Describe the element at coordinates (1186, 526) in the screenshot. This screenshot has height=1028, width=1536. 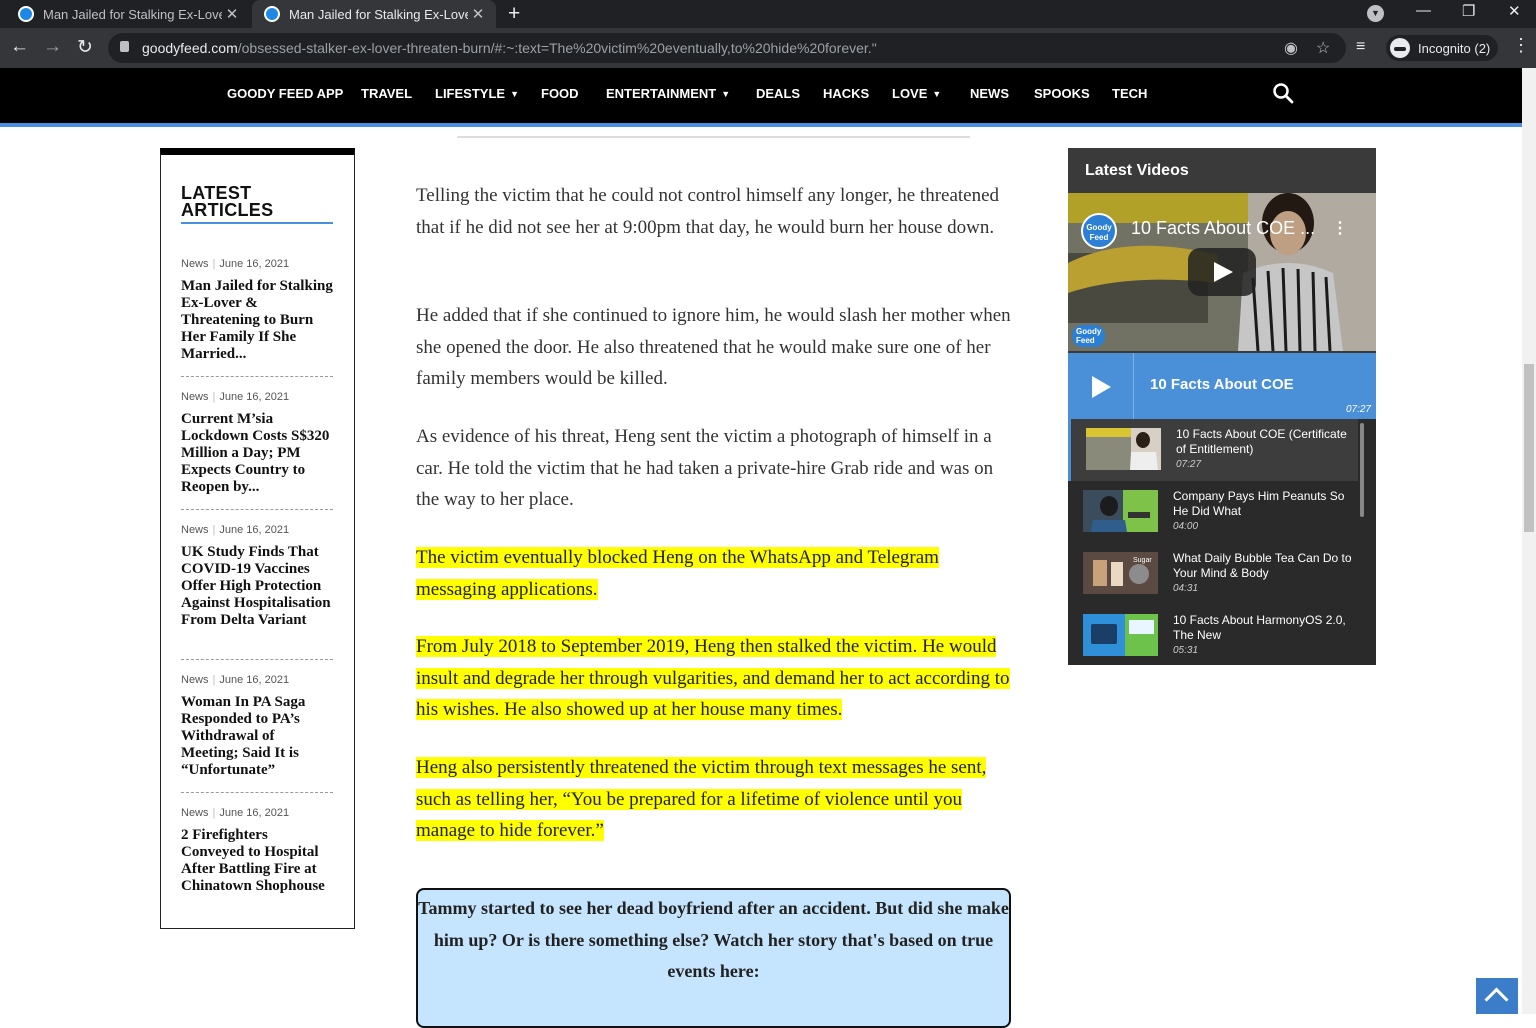
I see `video-duration: 04:00` at that location.